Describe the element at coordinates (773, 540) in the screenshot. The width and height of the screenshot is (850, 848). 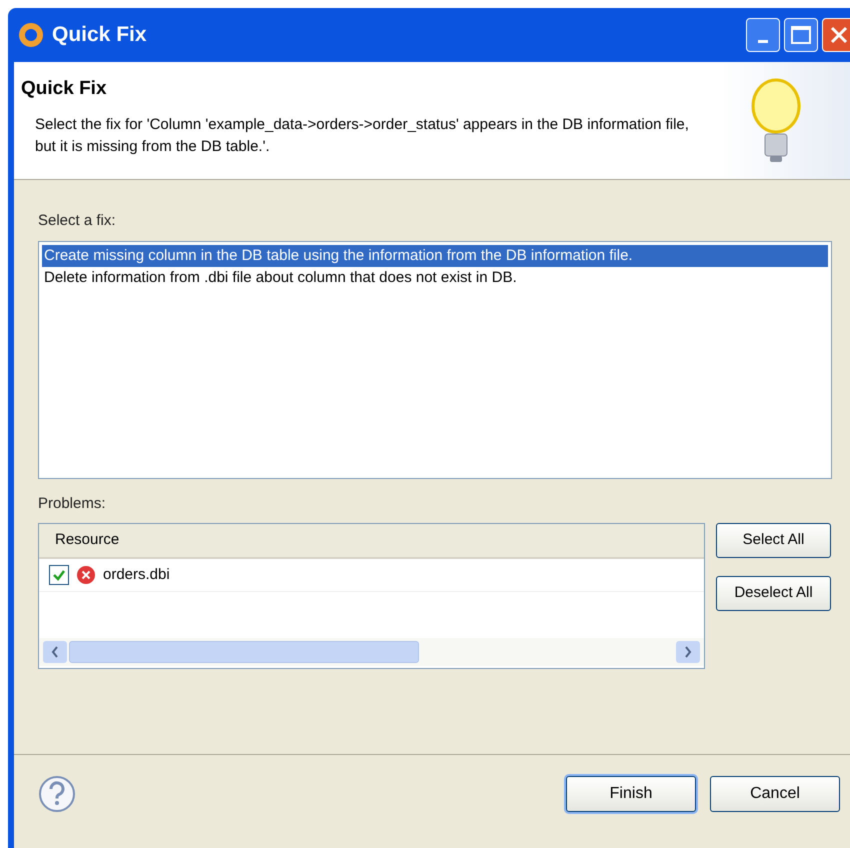
I see `table-action-button: Select All` at that location.